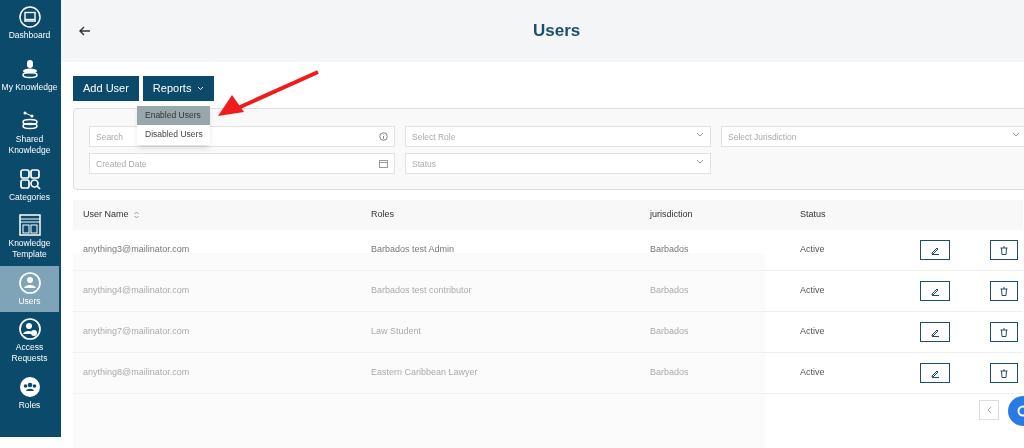 This screenshot has width=1024, height=448. What do you see at coordinates (29, 237) in the screenshot?
I see `sidebar-item: Knowledge Template` at bounding box center [29, 237].